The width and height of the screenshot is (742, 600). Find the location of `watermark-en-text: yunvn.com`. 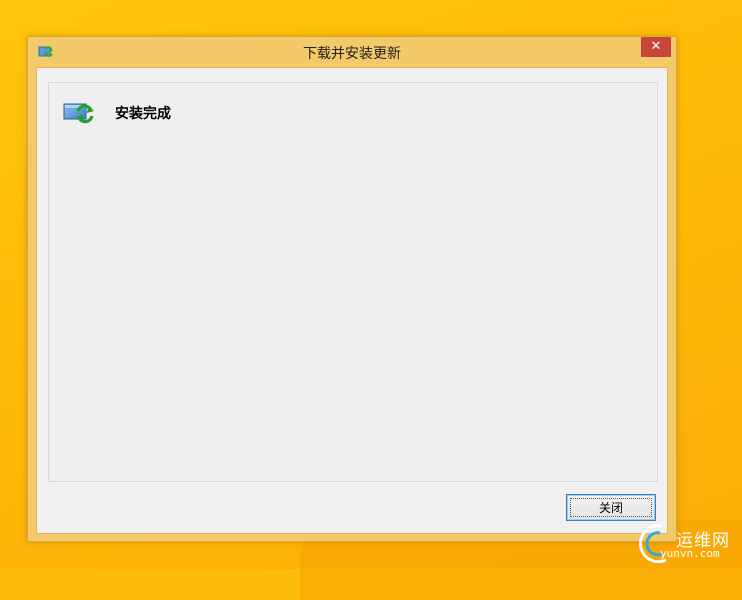

watermark-en-text: yunvn.com is located at coordinates (690, 553).